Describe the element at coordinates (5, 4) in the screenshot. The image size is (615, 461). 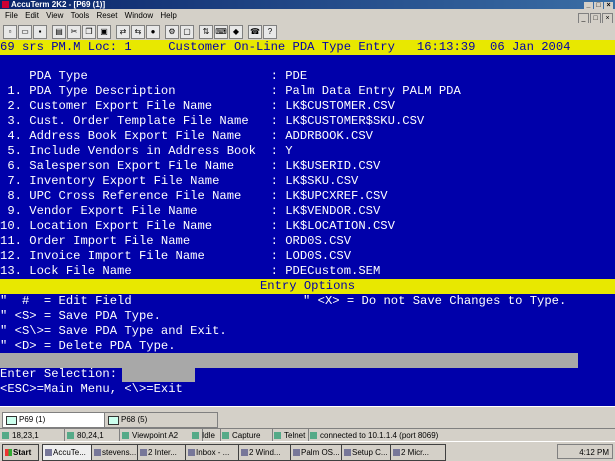
I see `accuterm-app-icon` at that location.